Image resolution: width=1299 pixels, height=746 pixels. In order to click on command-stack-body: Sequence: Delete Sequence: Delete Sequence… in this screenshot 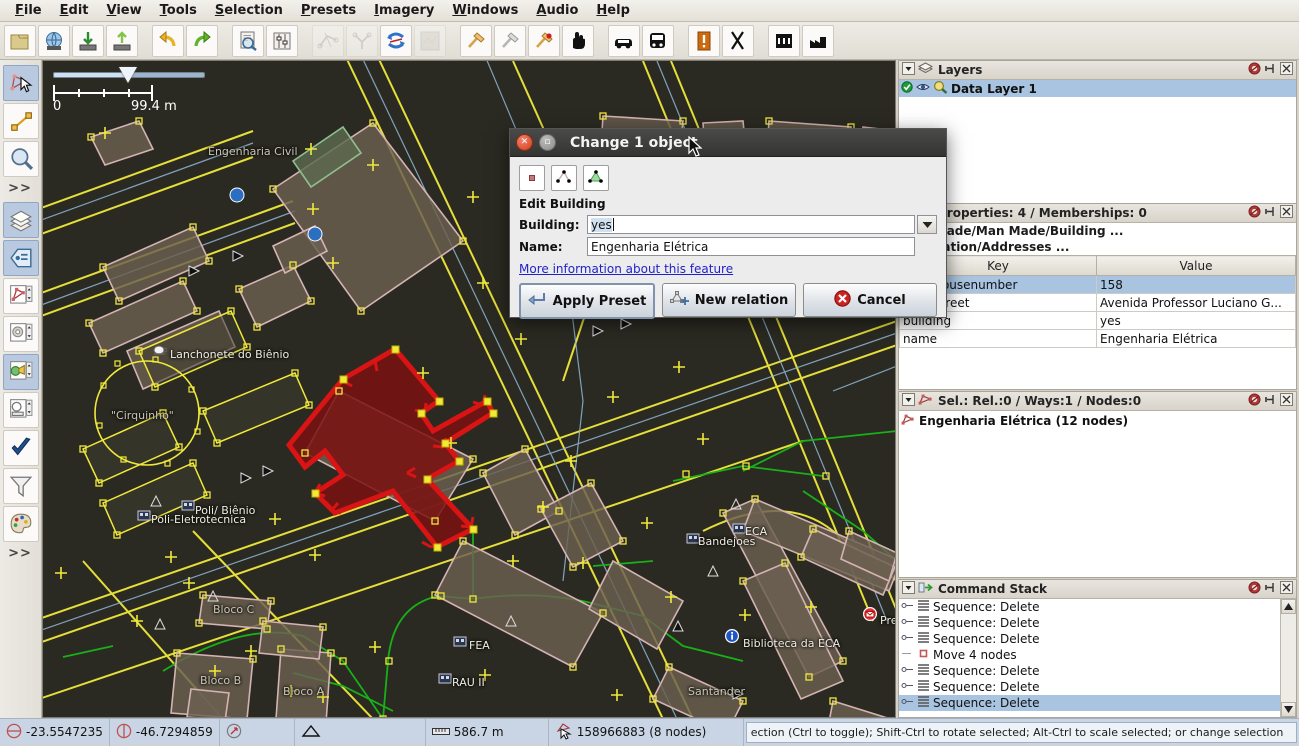, I will do `click(1097, 658)`.